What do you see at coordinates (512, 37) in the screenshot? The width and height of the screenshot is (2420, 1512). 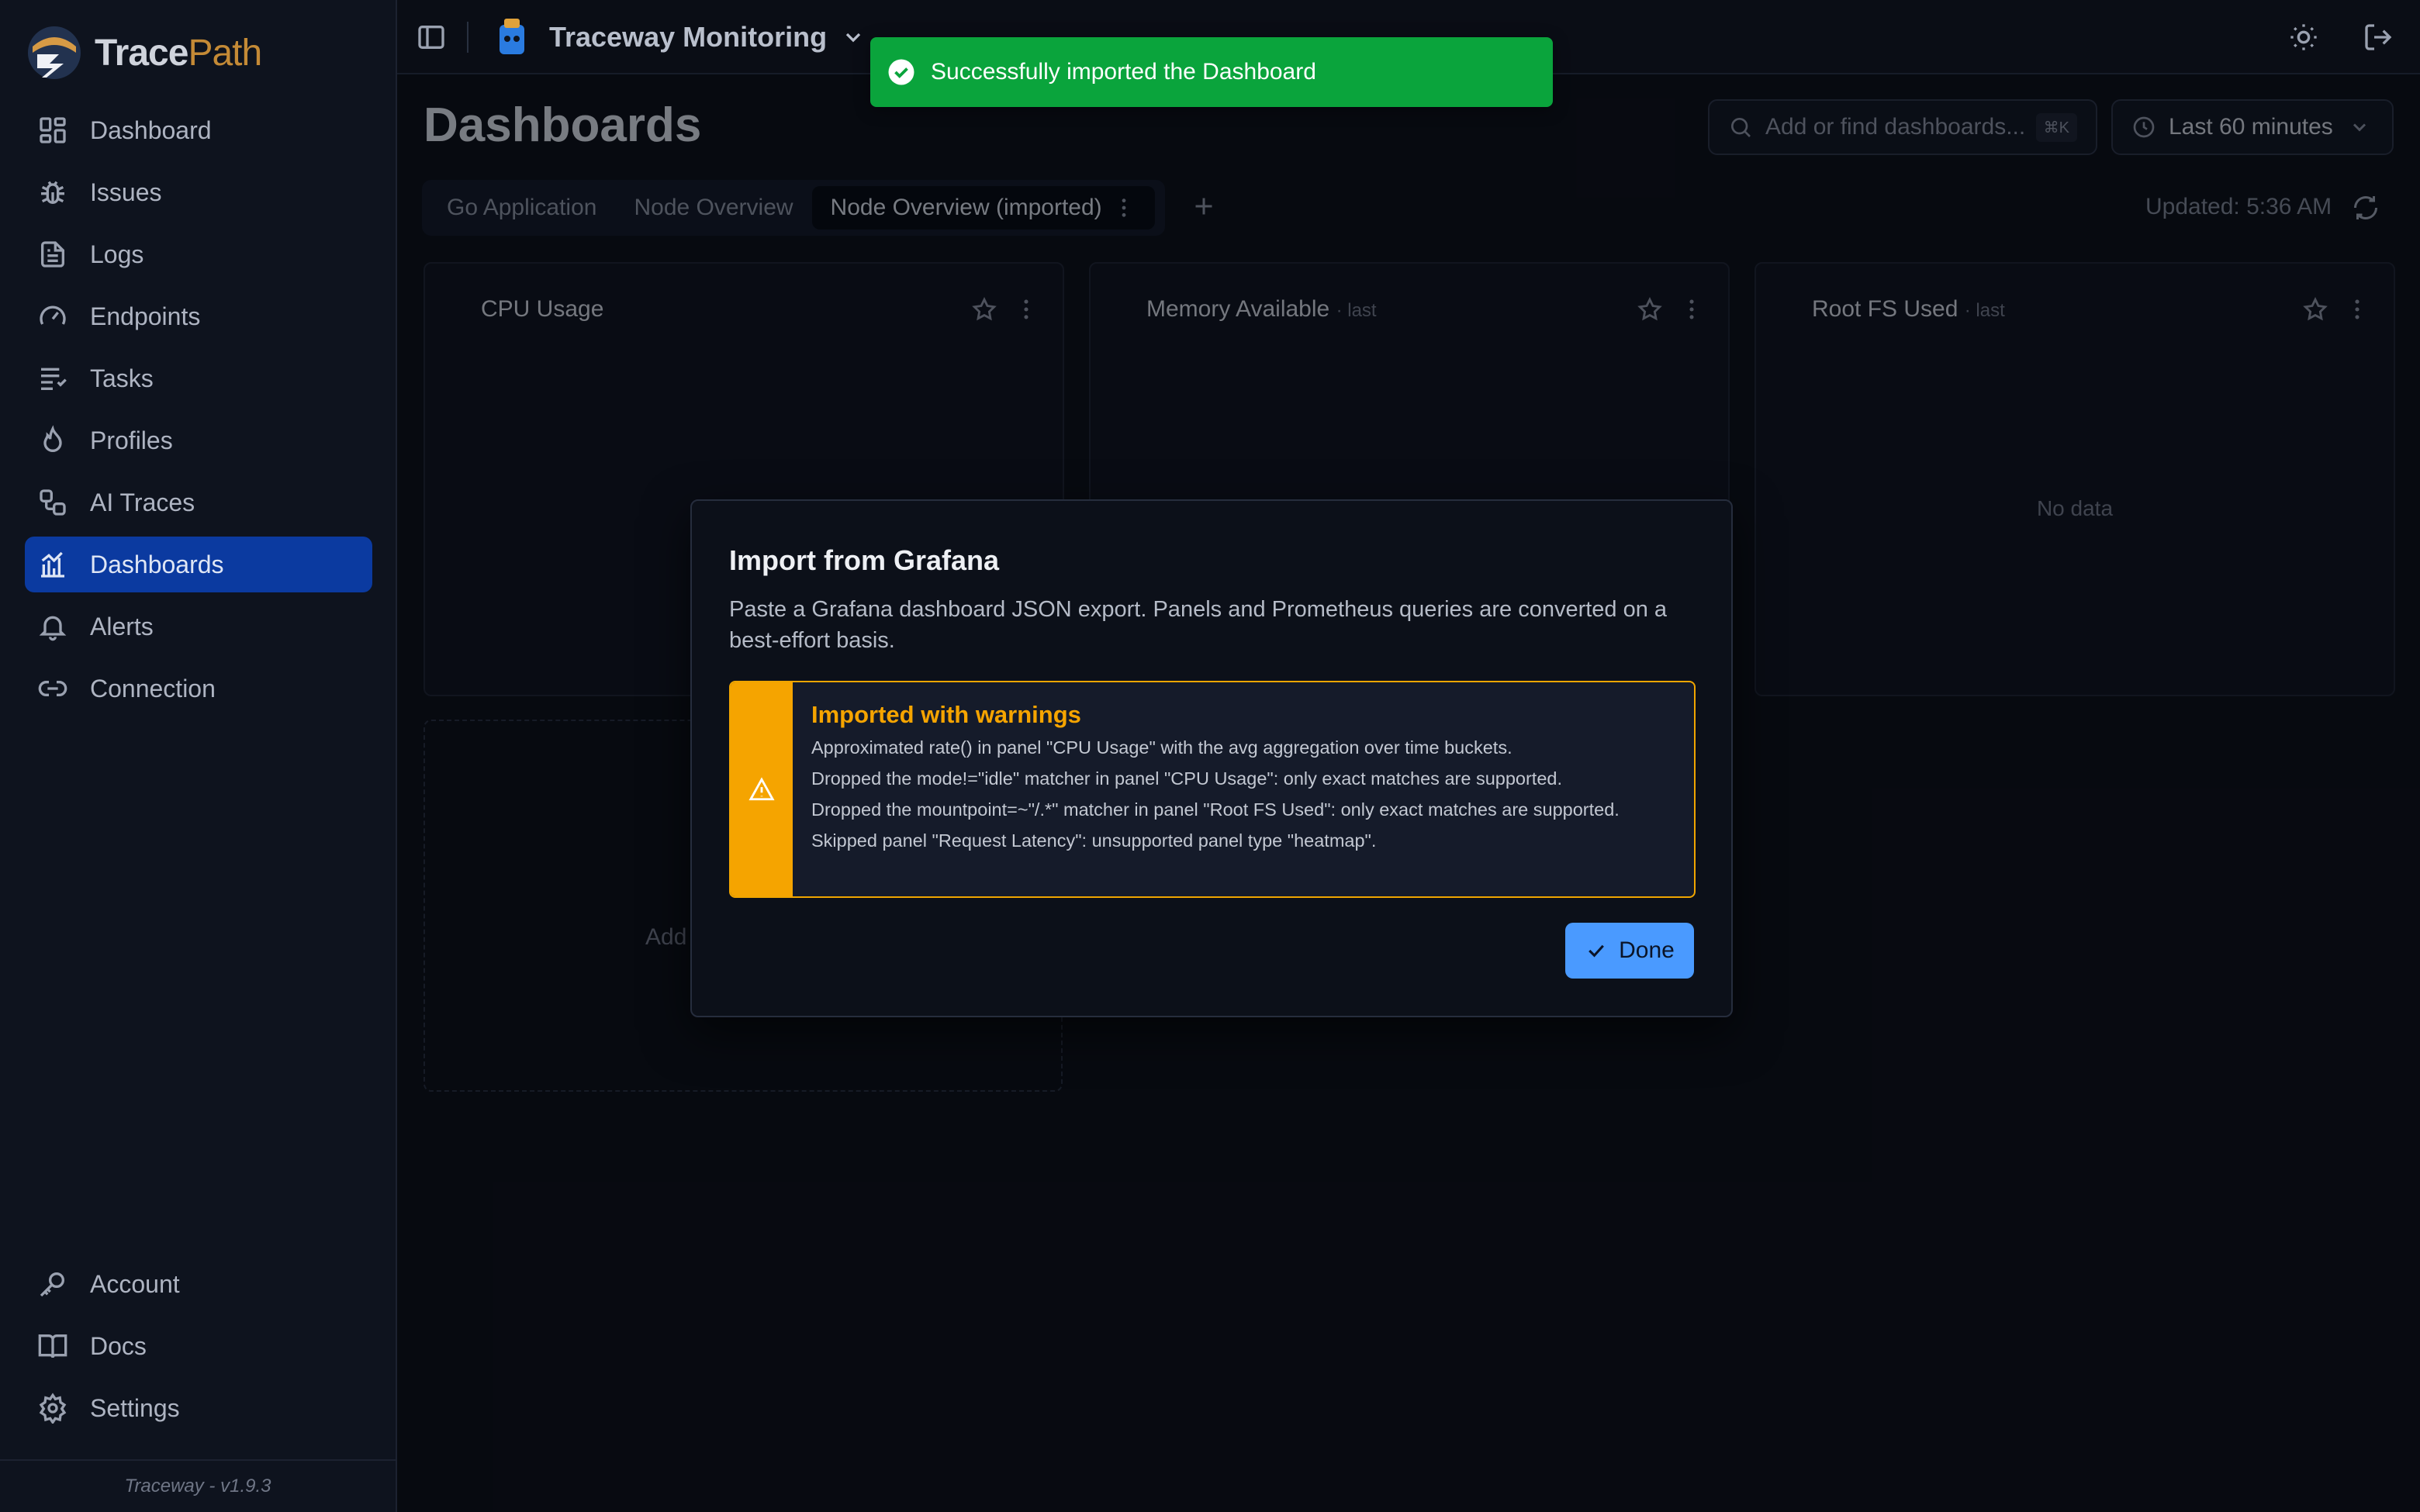 I see `project-logo-icon` at bounding box center [512, 37].